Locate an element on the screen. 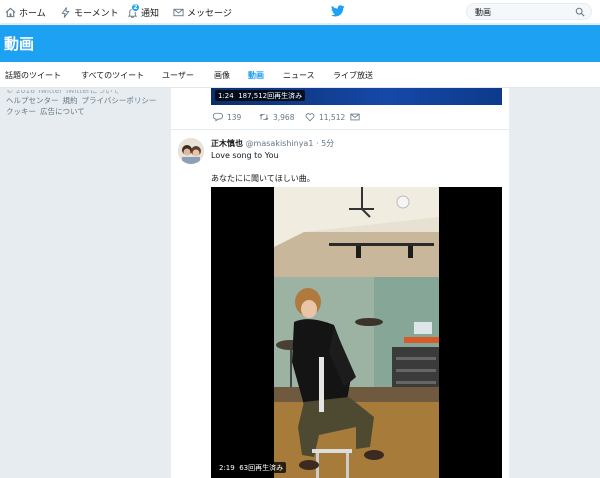 Image resolution: width=600 pixels, height=478 pixels. footer-link-terms: 規約 is located at coordinates (70, 100).